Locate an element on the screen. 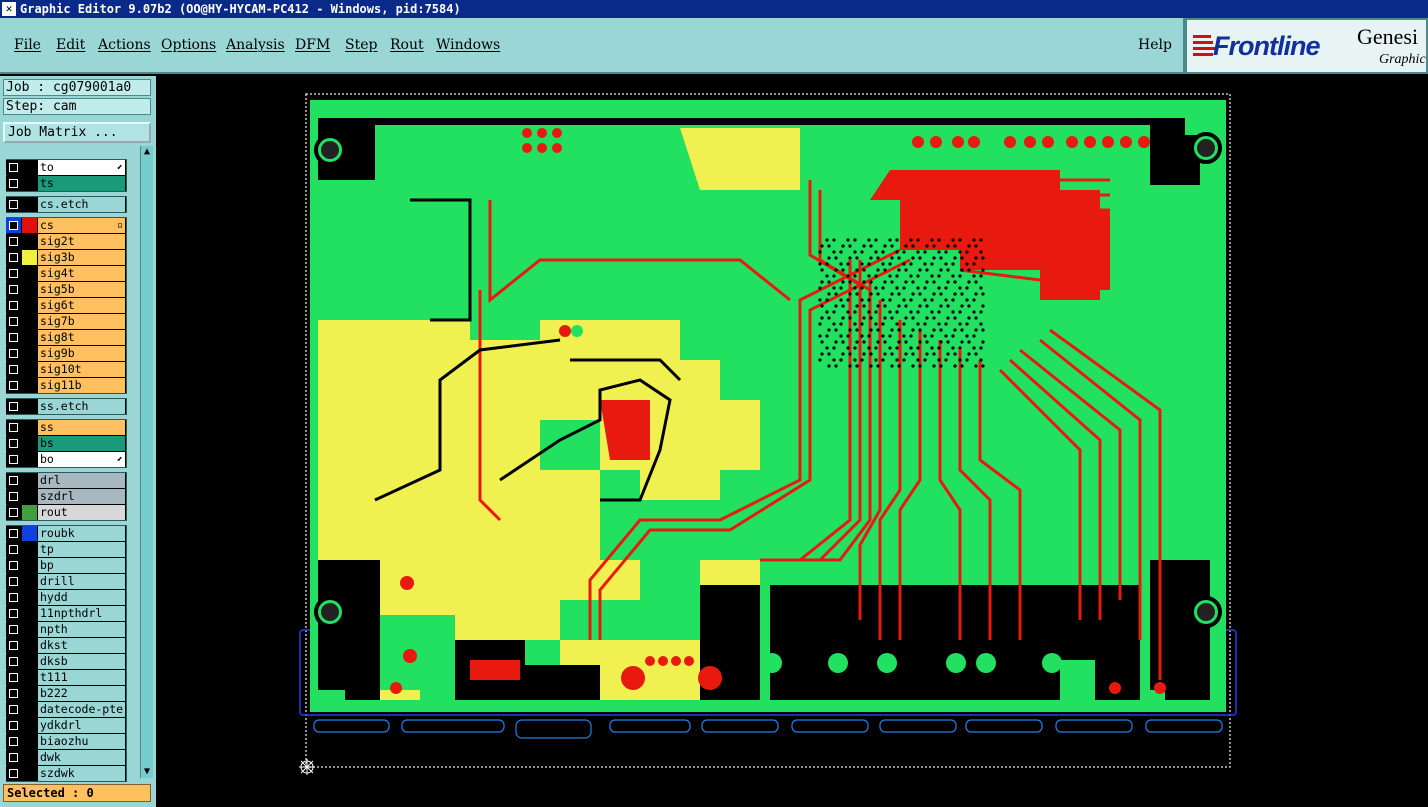 This screenshot has width=1428, height=807. layer-name: tp is located at coordinates (81, 549).